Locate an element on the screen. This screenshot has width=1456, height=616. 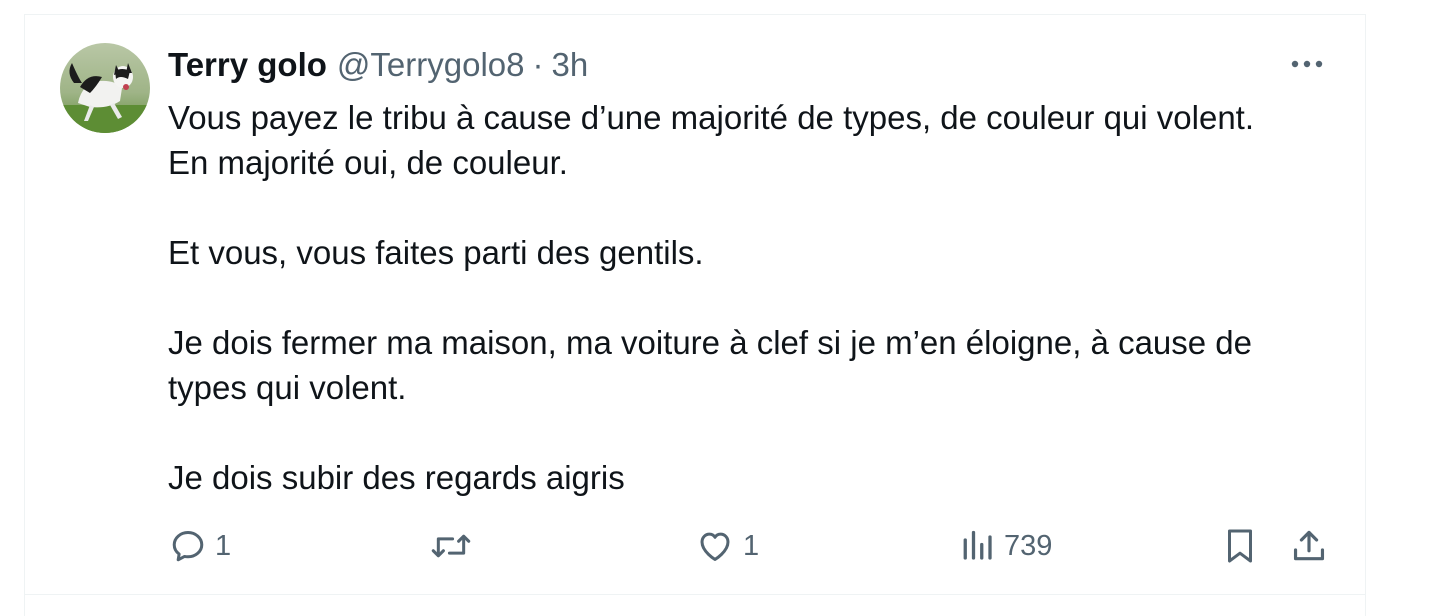
more-options-button is located at coordinates (1307, 64).